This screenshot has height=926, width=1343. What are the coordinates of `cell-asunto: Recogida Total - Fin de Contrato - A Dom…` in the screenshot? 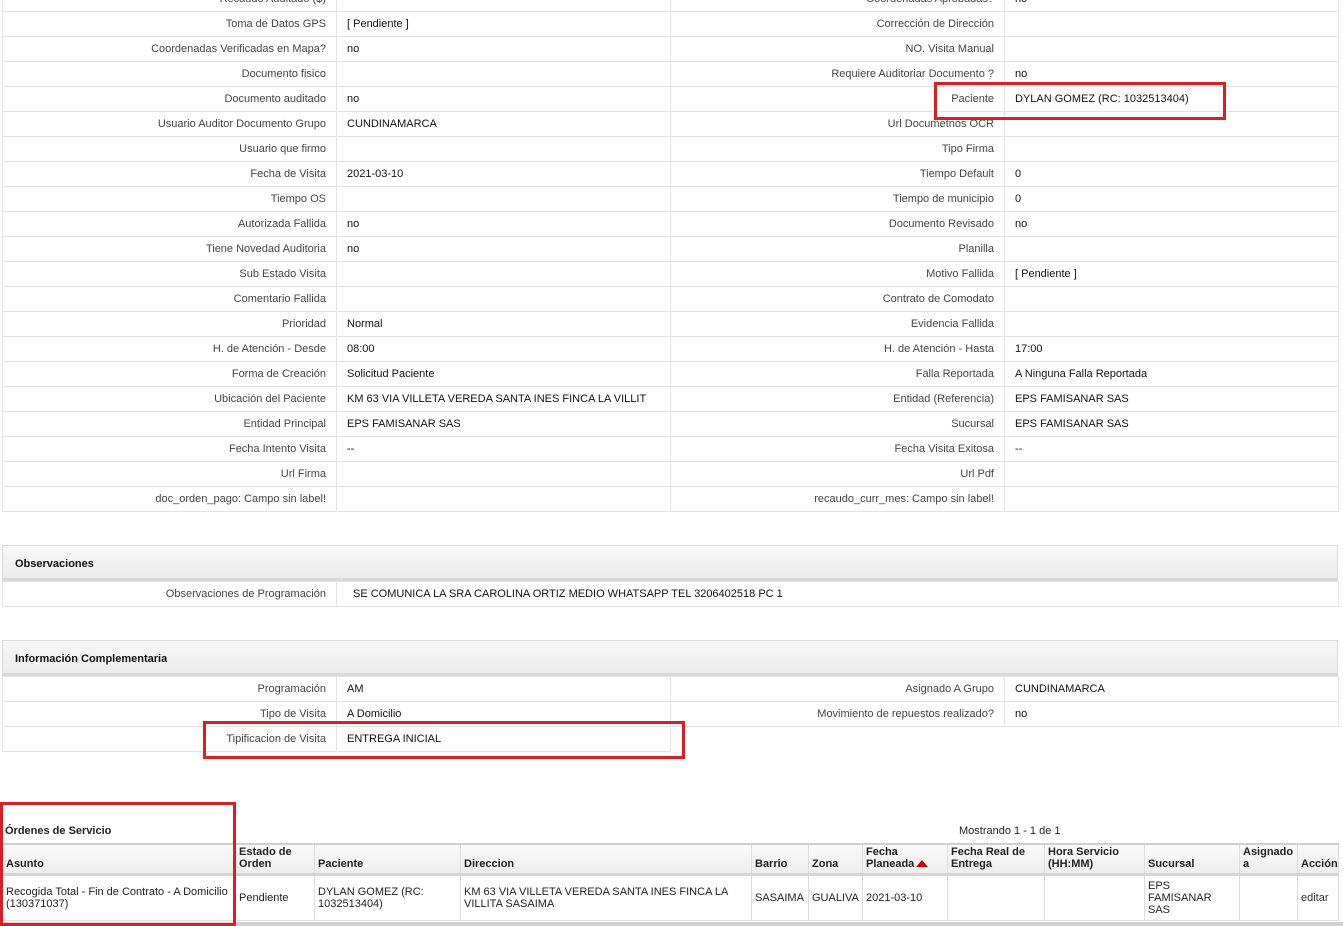 It's located at (119, 896).